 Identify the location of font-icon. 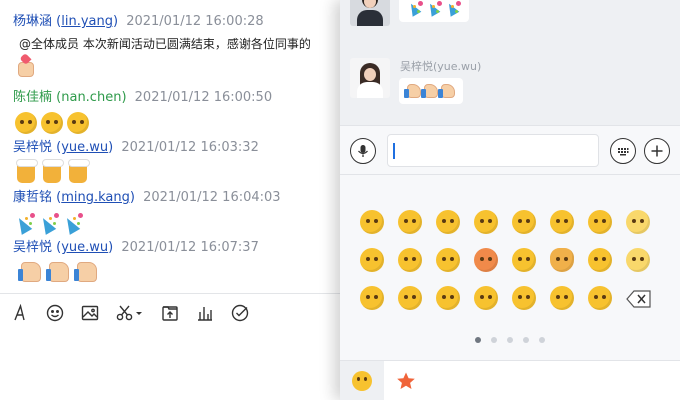
(20, 313).